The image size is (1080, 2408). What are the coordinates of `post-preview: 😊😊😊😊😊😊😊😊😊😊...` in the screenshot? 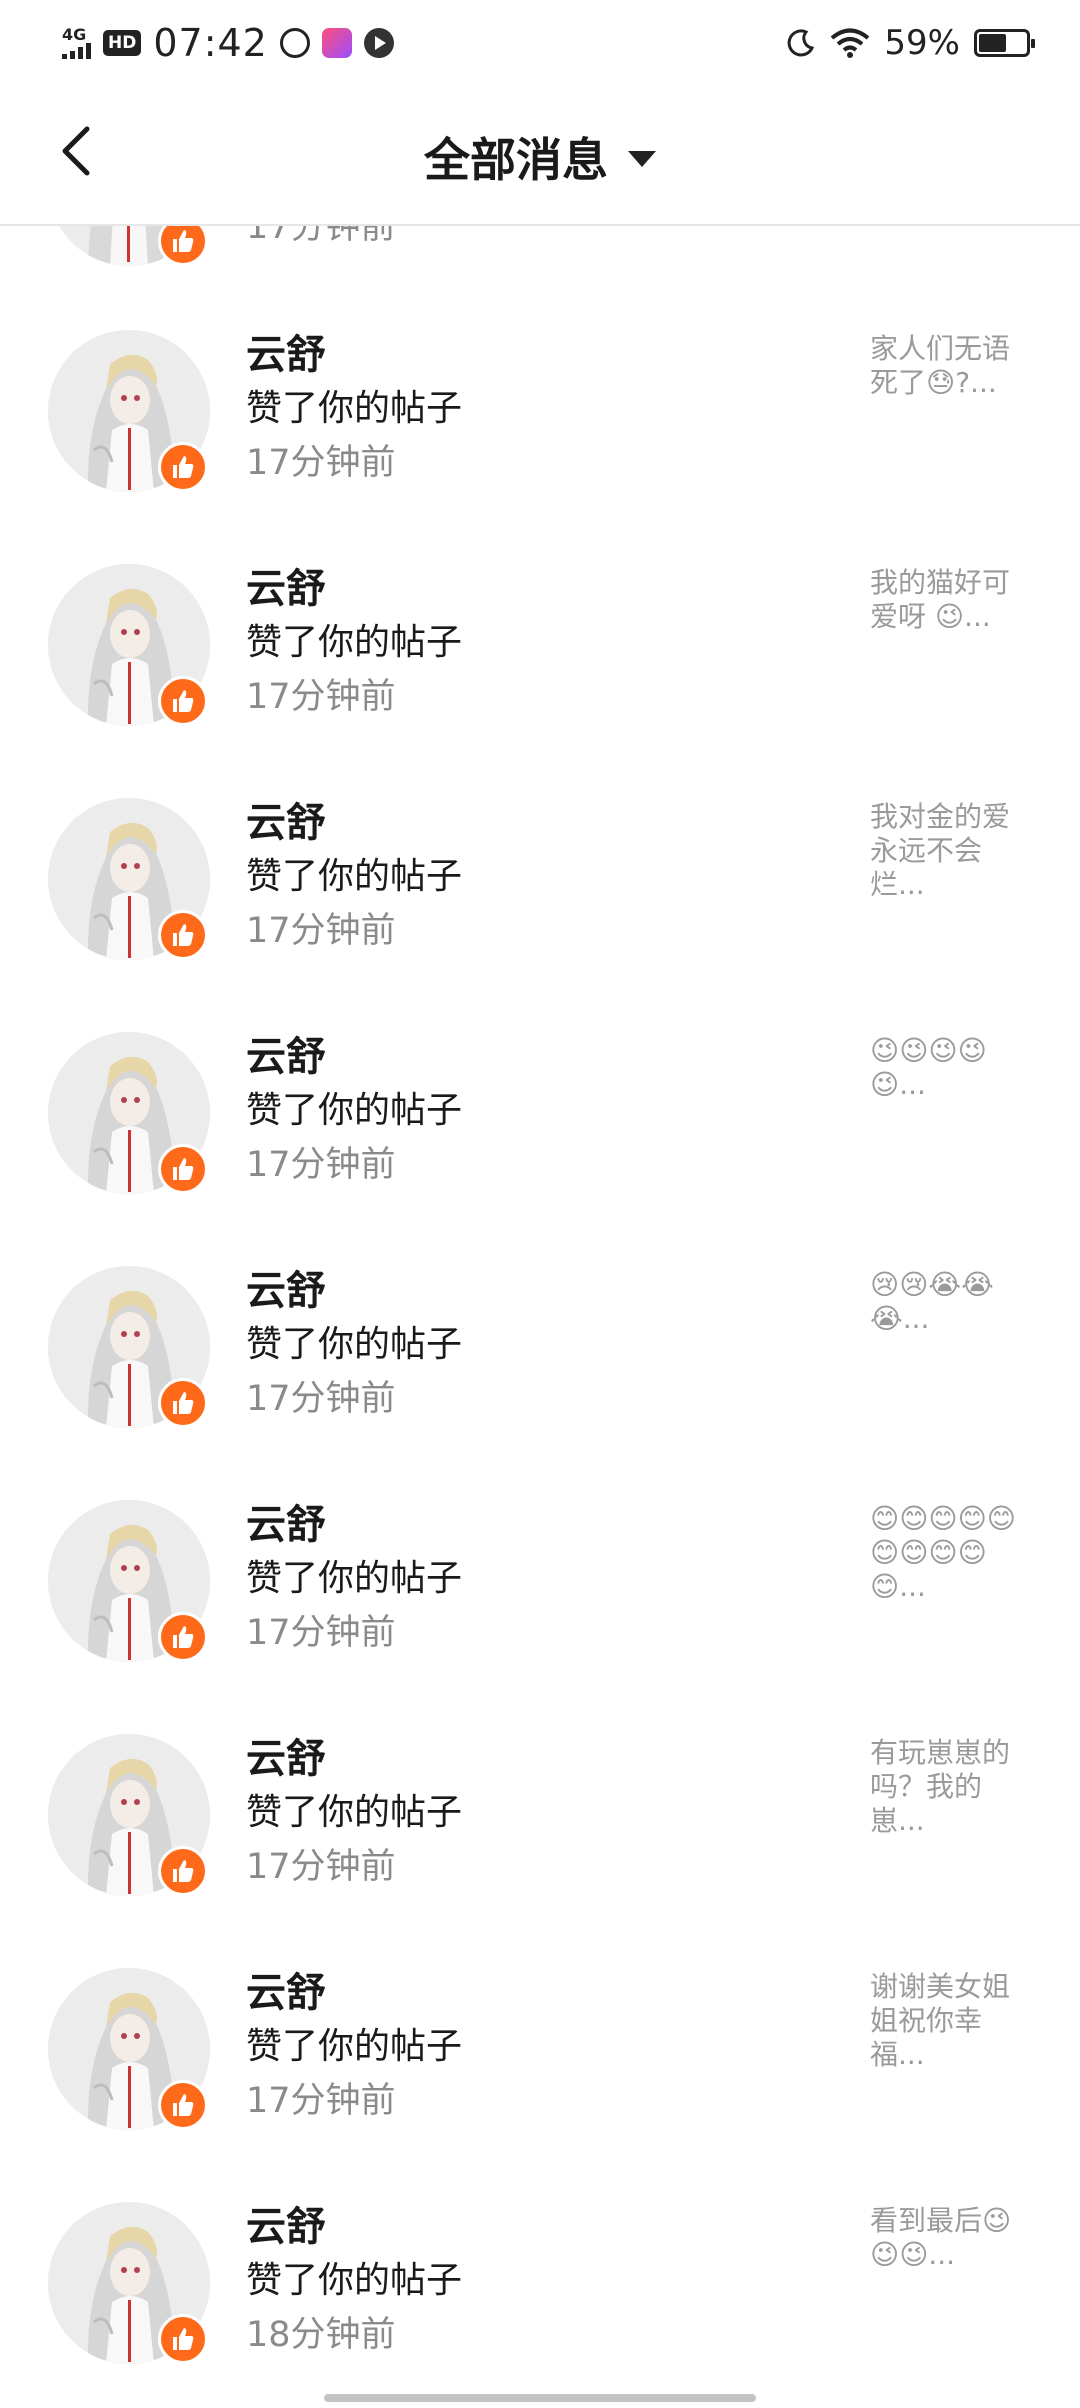 It's located at (951, 1553).